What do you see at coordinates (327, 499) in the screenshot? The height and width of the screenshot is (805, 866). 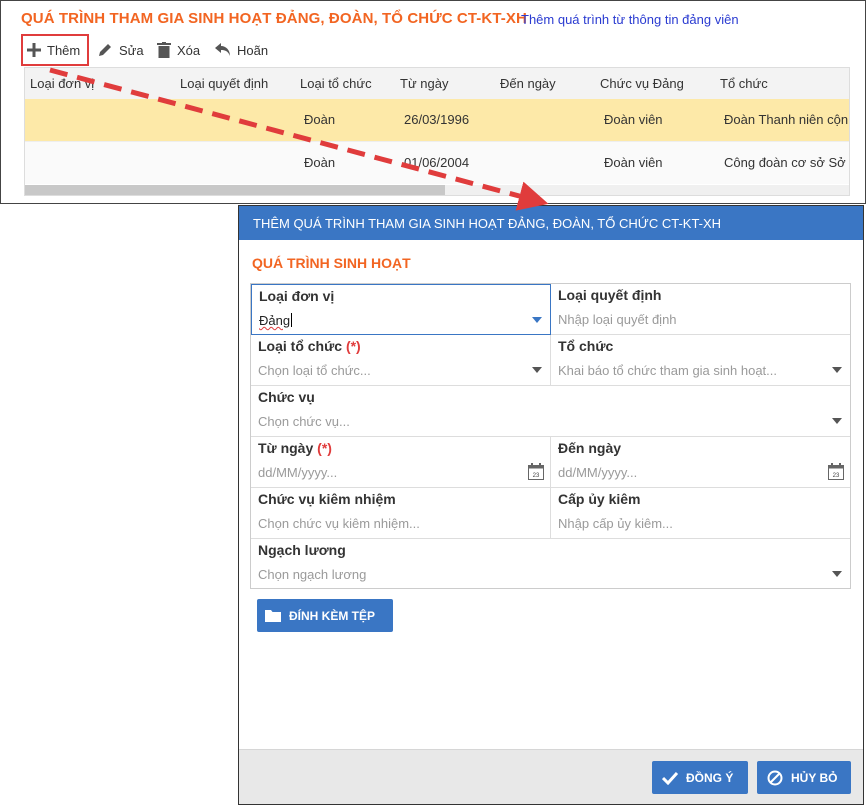 I see `field-label: Chức vụ kiêm nhiệm` at bounding box center [327, 499].